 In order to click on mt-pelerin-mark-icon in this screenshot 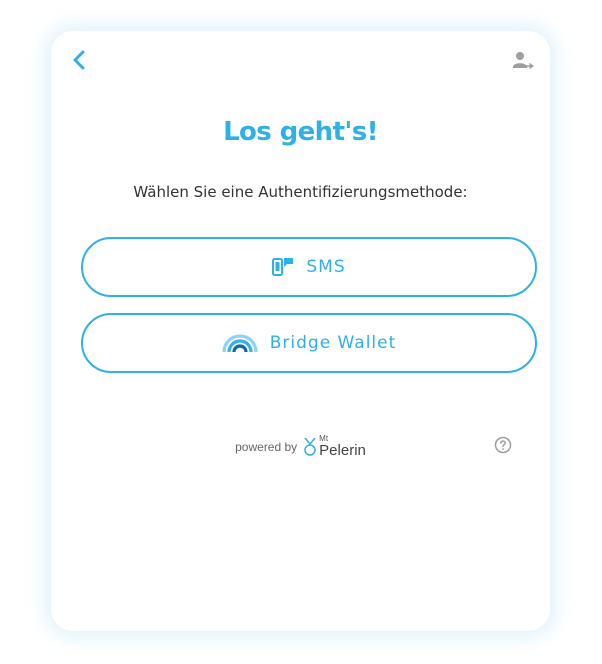, I will do `click(310, 446)`.